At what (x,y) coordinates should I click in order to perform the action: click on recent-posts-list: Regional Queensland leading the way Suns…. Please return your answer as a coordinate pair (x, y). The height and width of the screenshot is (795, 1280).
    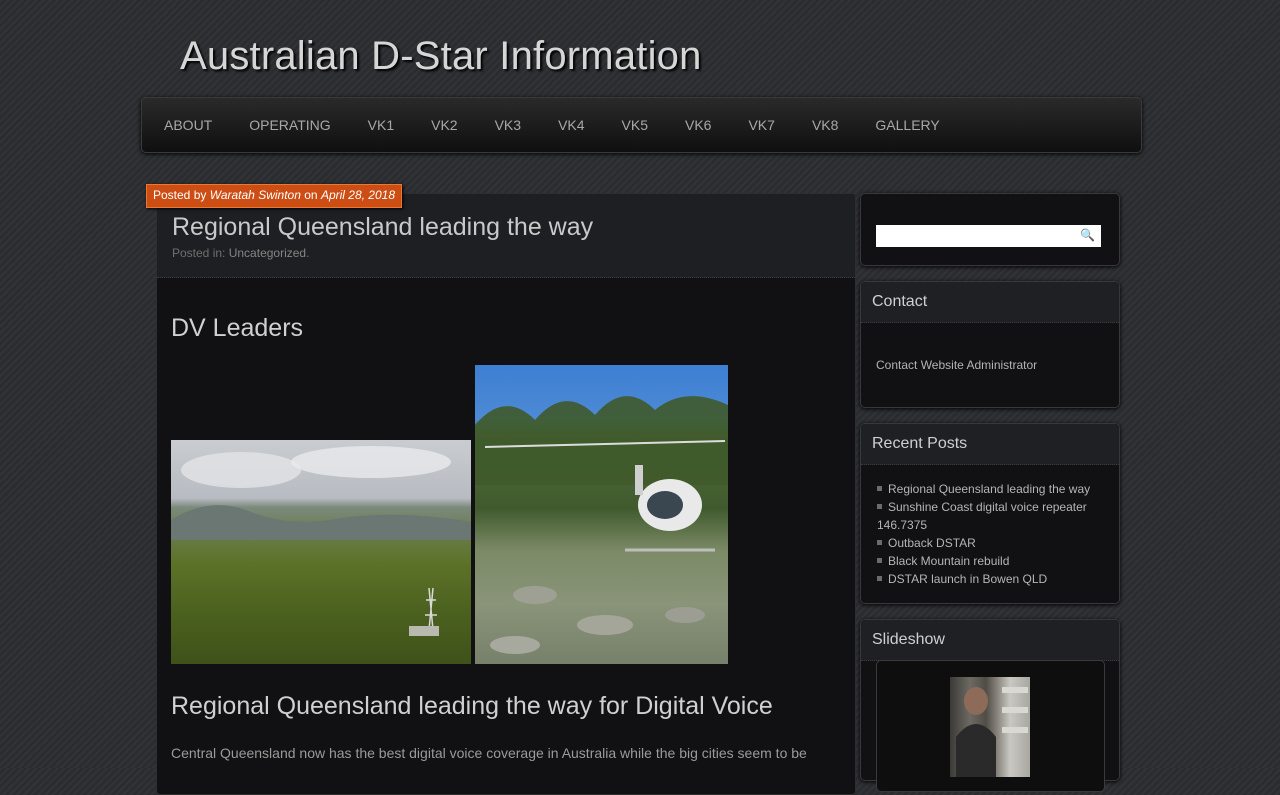
    Looking at the image, I should click on (990, 526).